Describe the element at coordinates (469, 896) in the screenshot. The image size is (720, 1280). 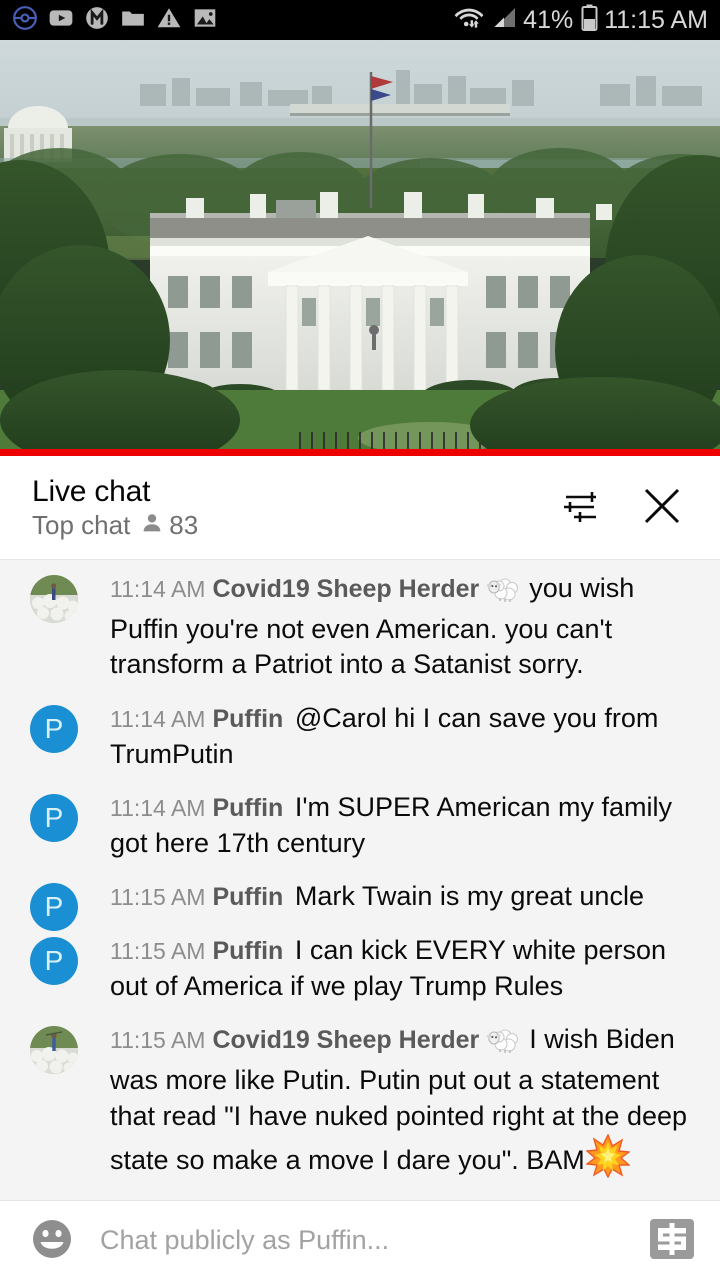
I see `chat-message-text: Mark Twain is my great uncle` at that location.